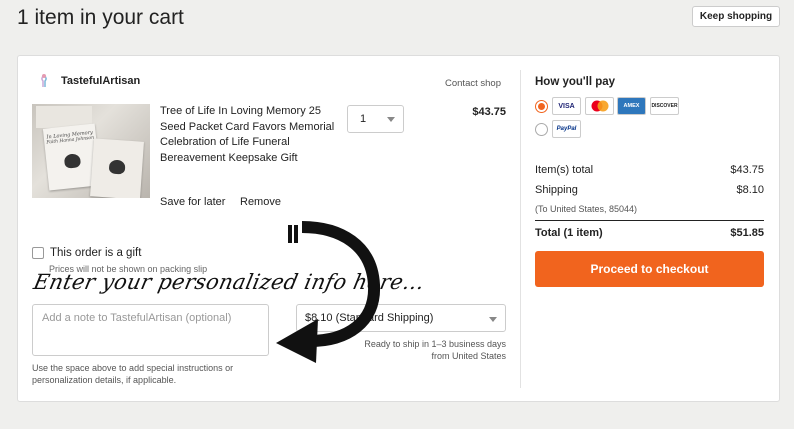 The image size is (794, 429). I want to click on payment-title: How you'll pay, so click(575, 82).